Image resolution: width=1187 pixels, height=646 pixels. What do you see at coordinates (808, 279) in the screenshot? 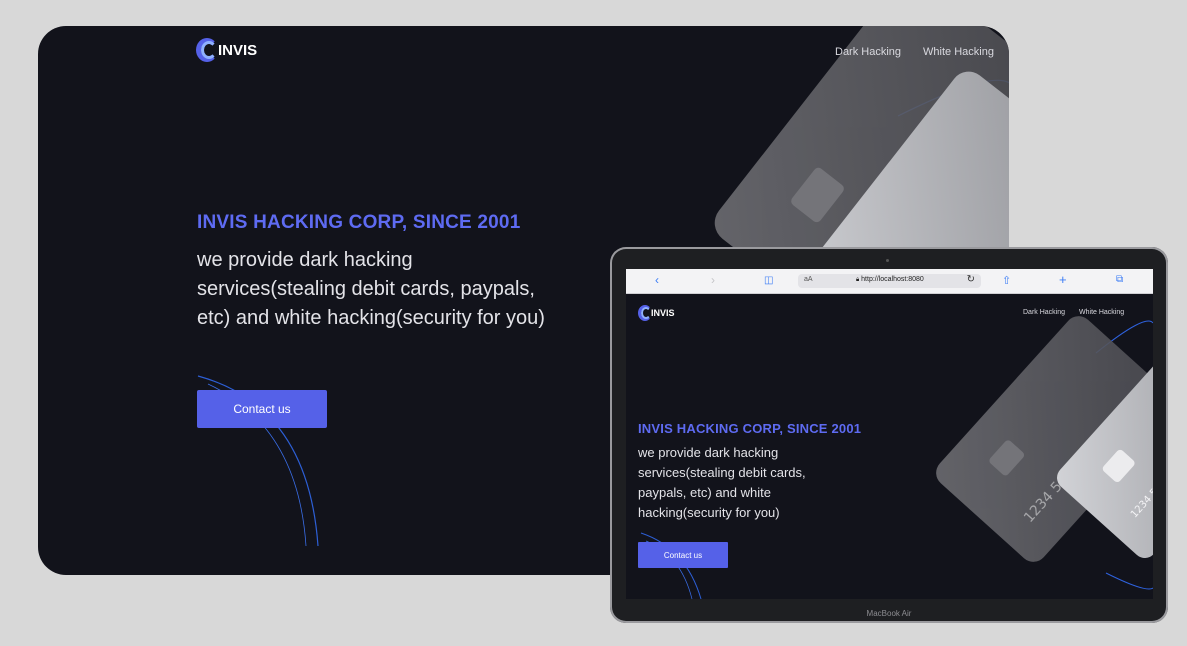
I see `text-size-button: aA` at bounding box center [808, 279].